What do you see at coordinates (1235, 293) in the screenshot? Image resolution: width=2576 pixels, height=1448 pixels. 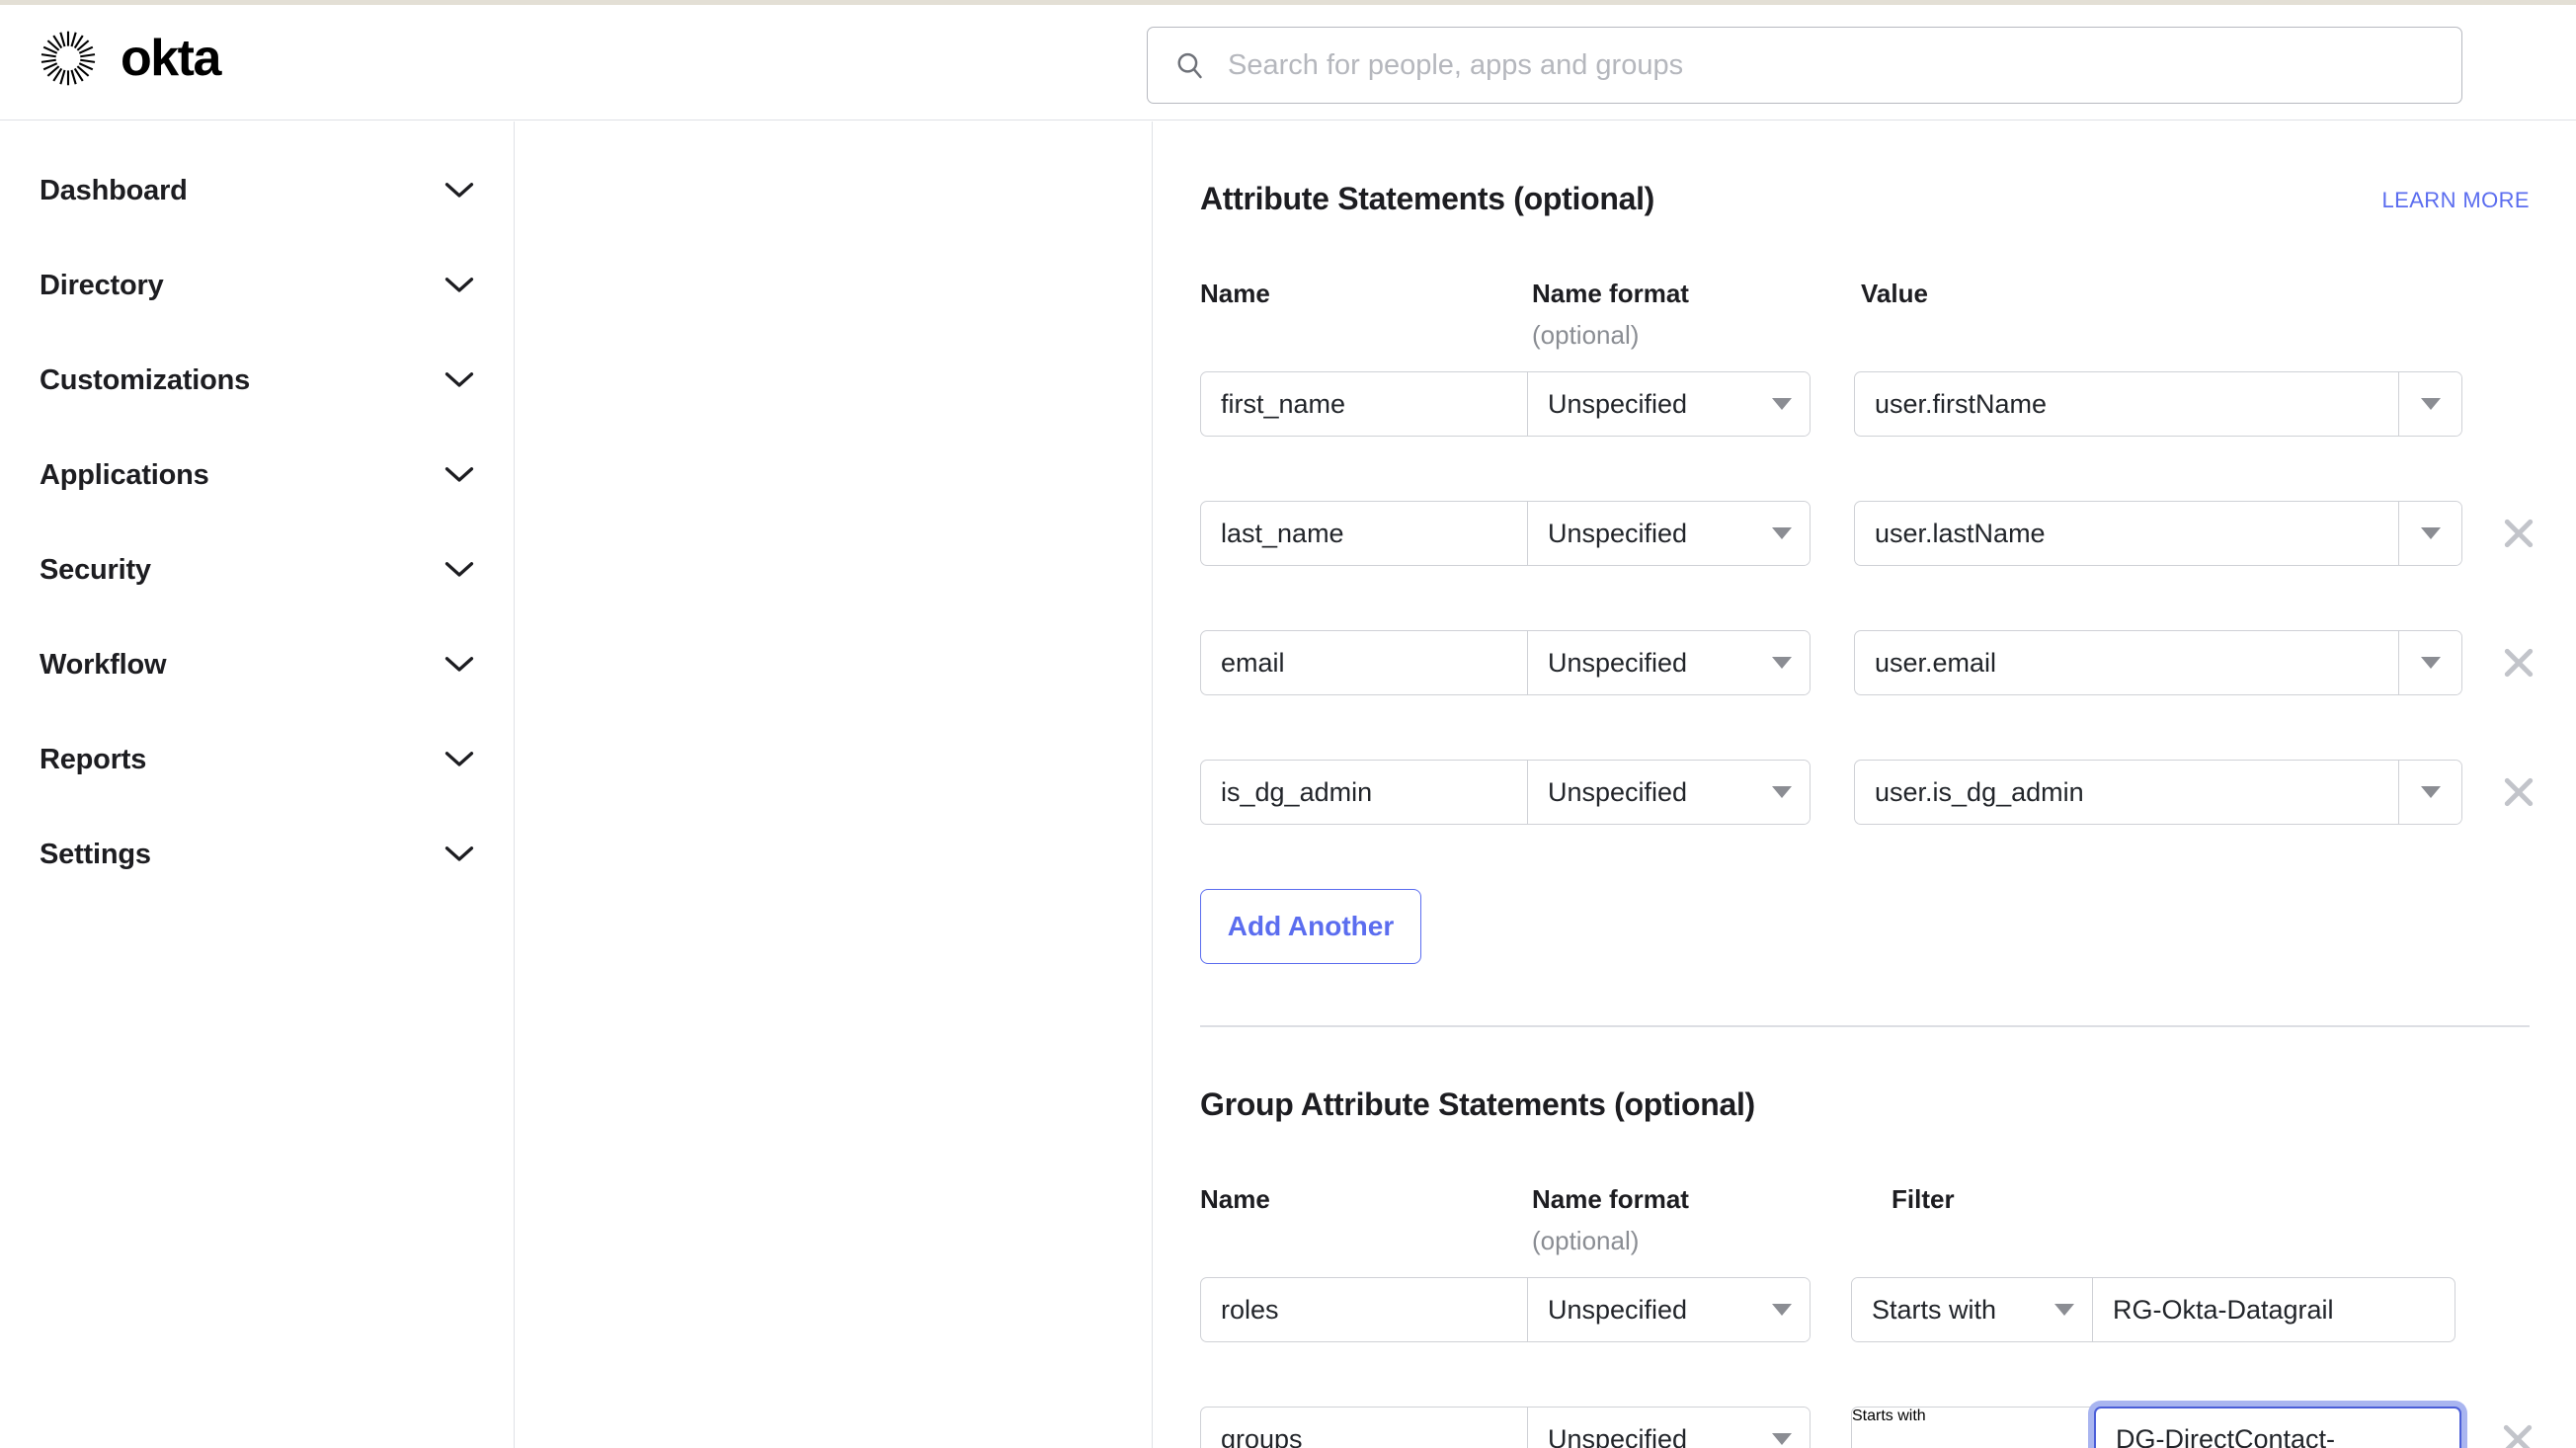 I see `column-header-name: Name` at bounding box center [1235, 293].